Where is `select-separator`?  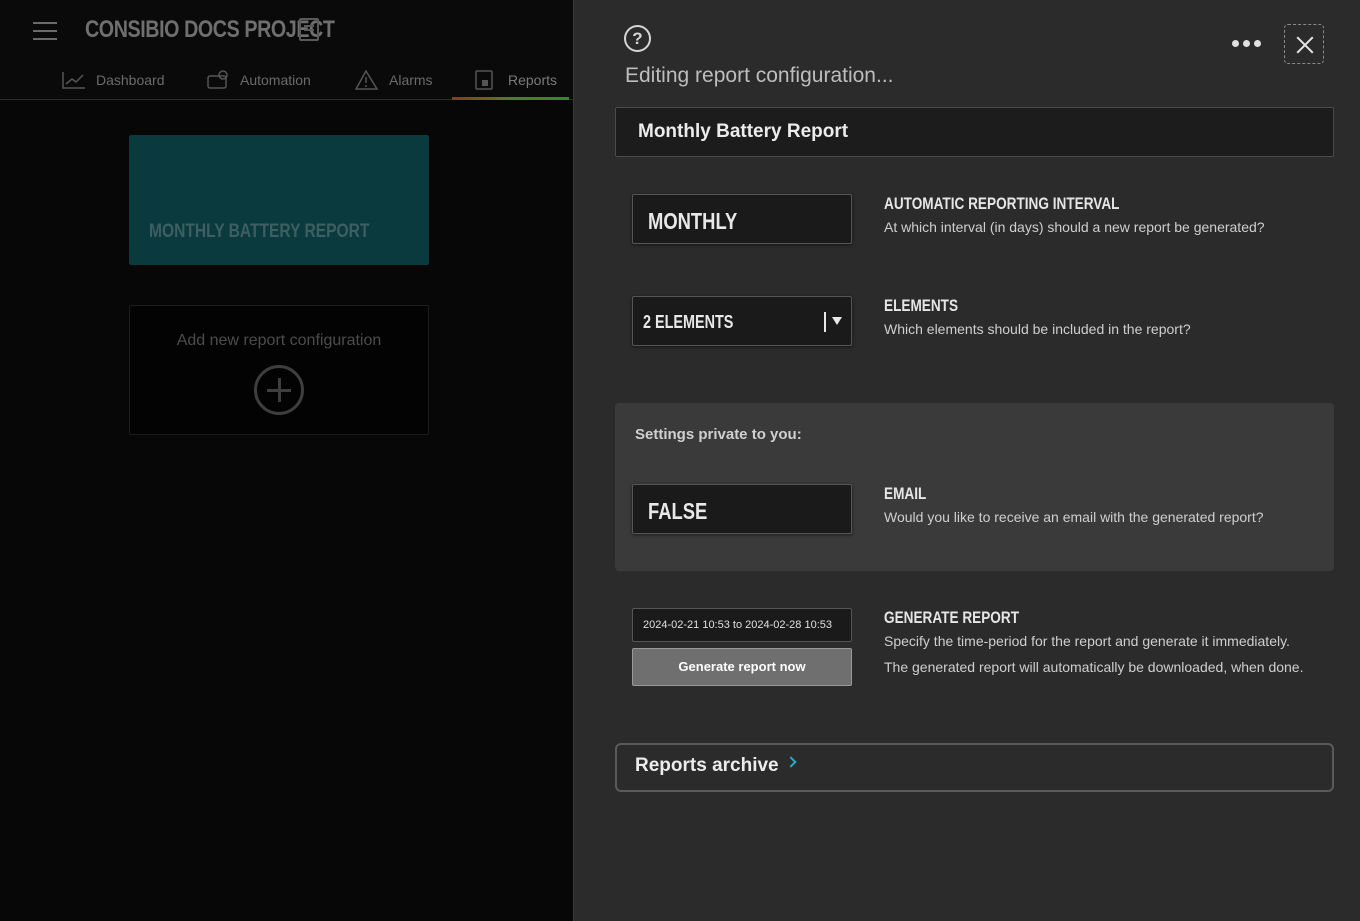
select-separator is located at coordinates (825, 322).